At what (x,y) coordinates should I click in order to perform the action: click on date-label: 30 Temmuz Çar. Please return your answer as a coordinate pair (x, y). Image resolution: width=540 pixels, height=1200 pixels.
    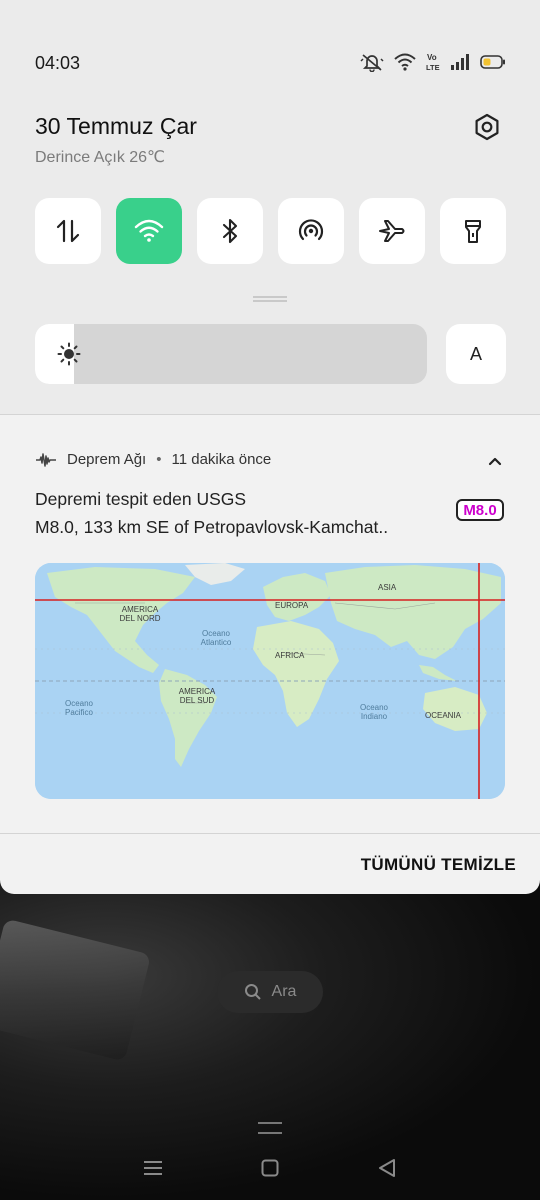
    Looking at the image, I should click on (116, 126).